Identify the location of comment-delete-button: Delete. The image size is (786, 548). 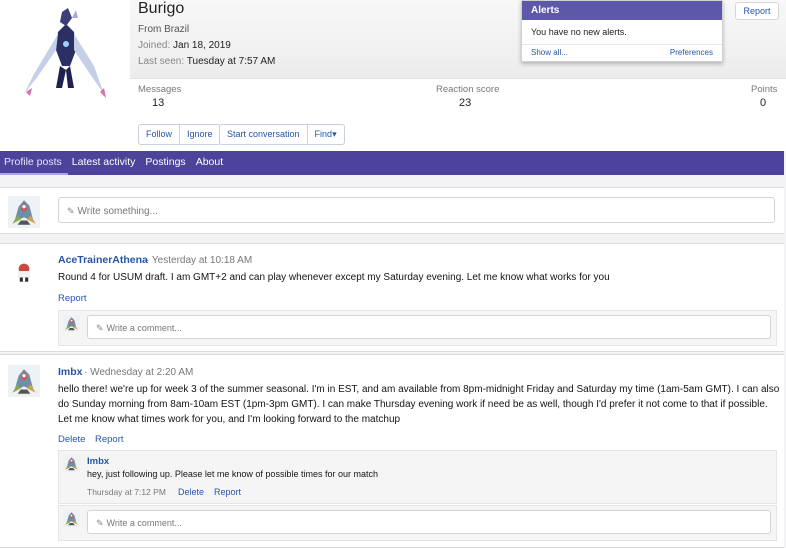
(191, 492).